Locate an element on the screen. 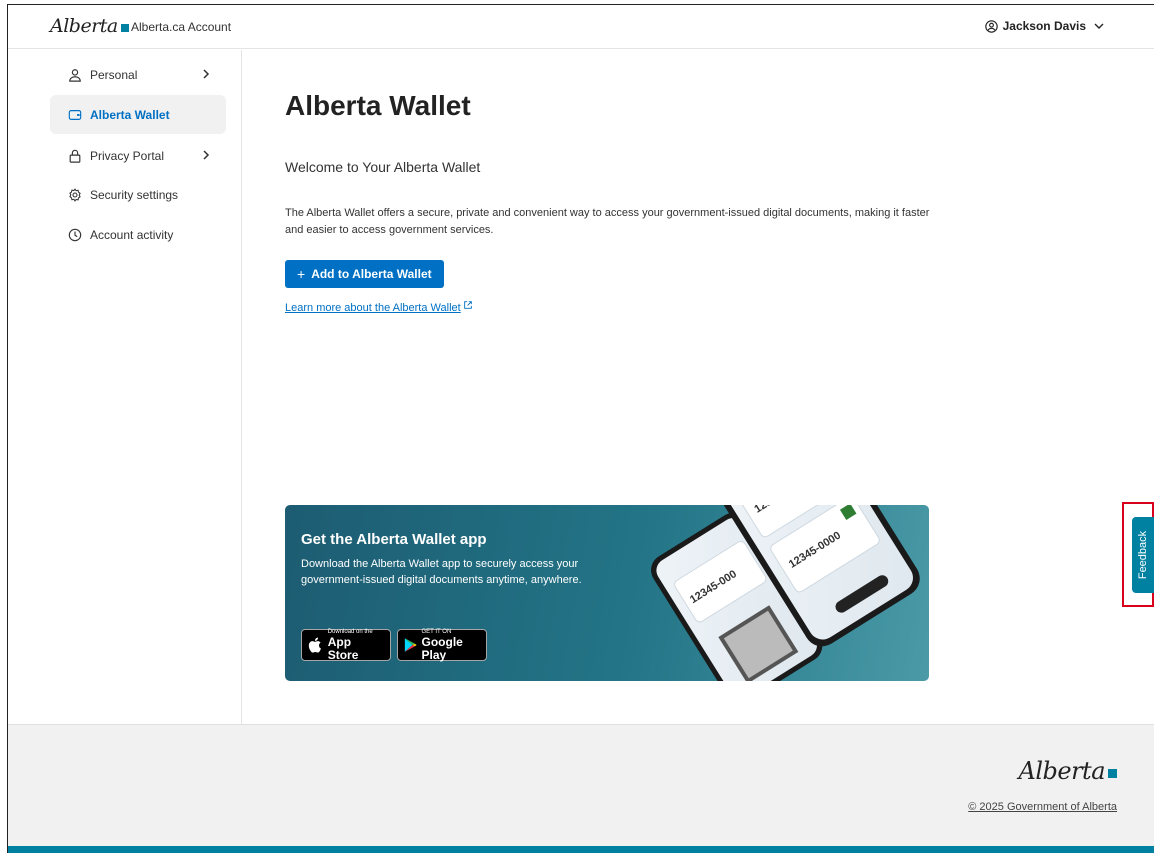  plus-icon: + is located at coordinates (301, 274).